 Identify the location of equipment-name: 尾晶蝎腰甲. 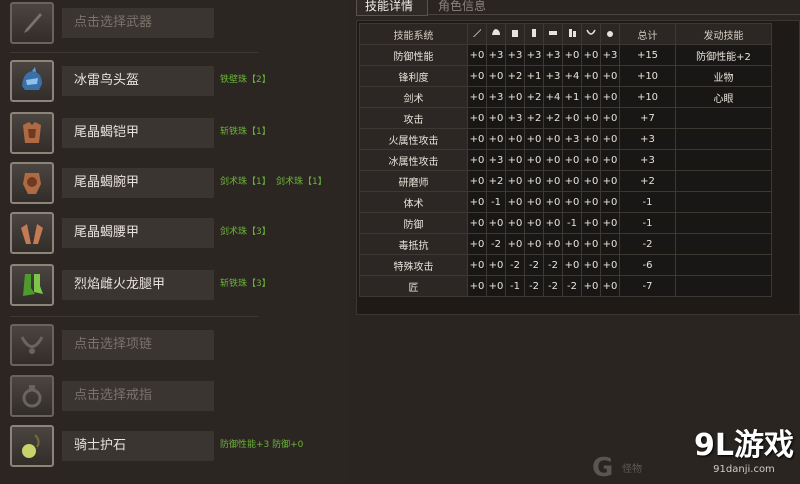
(138, 233).